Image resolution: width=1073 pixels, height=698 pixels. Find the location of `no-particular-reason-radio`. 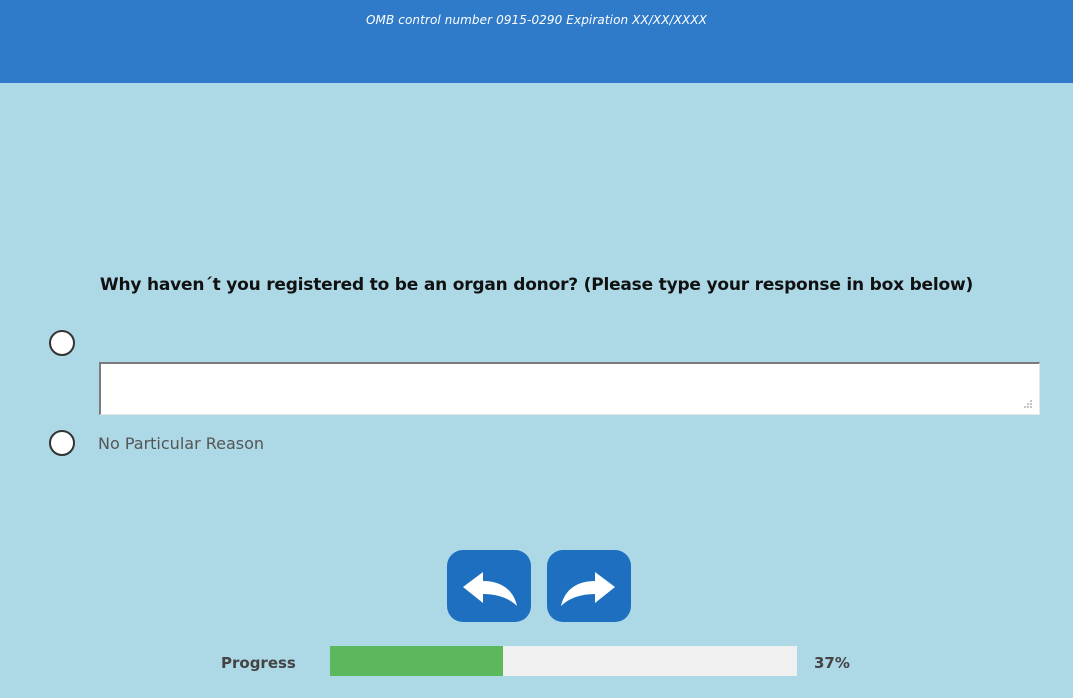

no-particular-reason-radio is located at coordinates (62, 443).